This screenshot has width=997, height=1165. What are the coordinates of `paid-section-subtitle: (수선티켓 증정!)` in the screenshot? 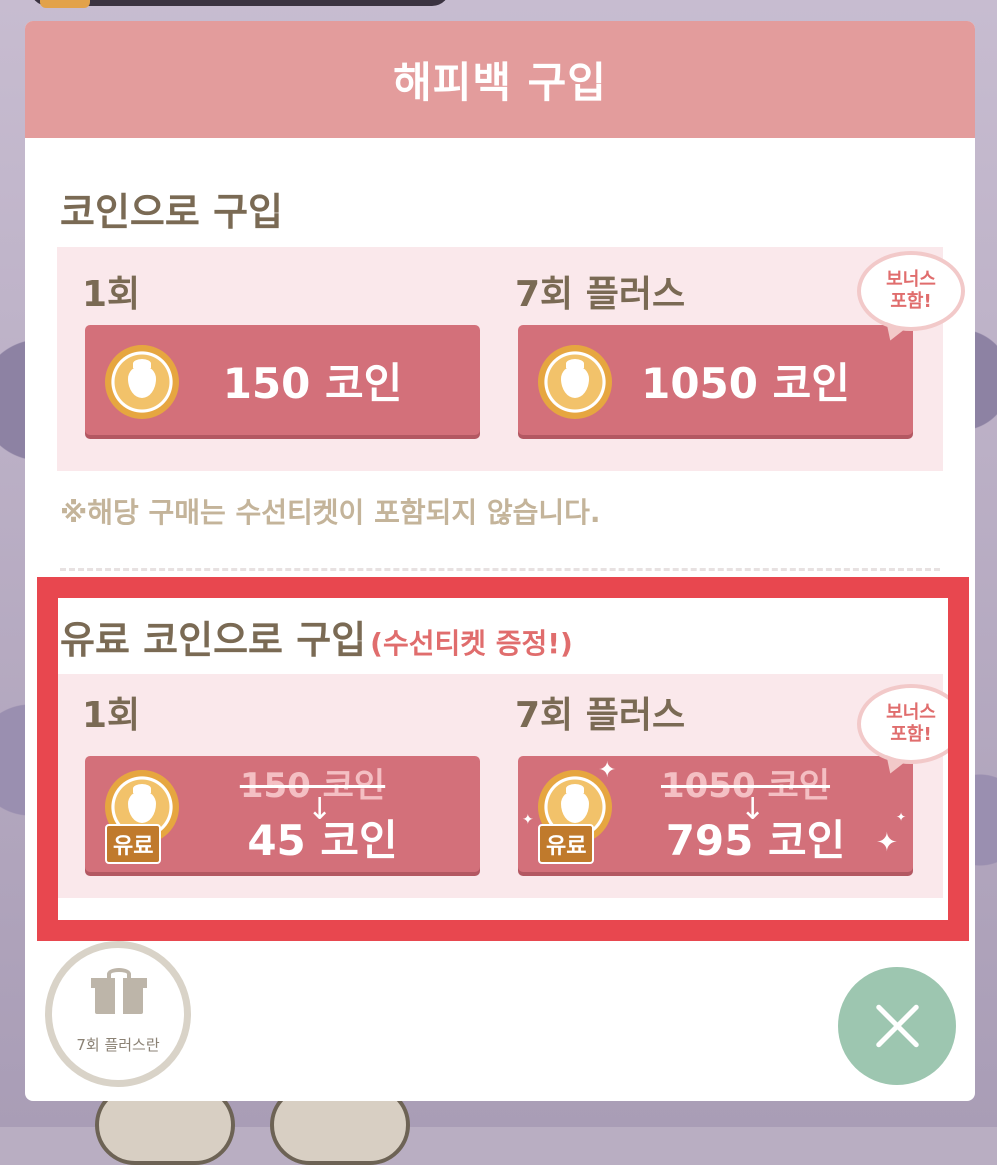 It's located at (471, 643).